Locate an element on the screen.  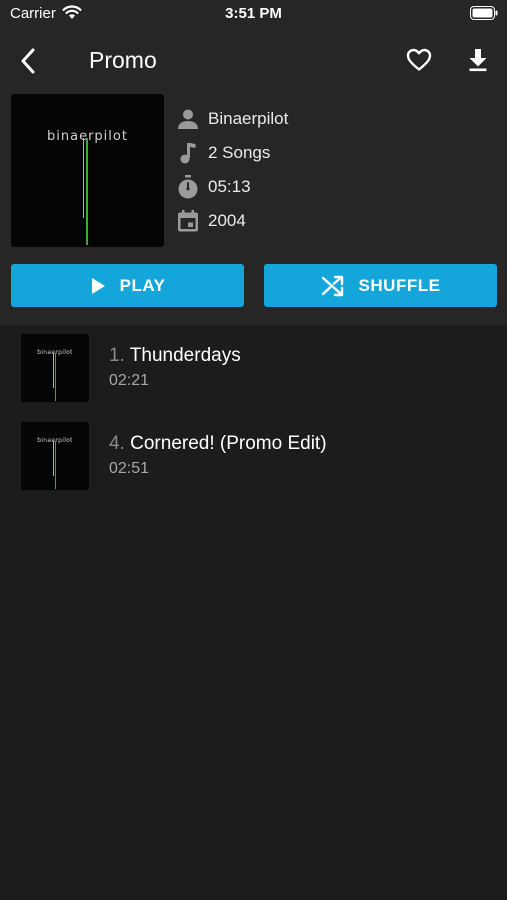
track-row: binaerpilot 1. Thunderdays 02:21 is located at coordinates (253, 369).